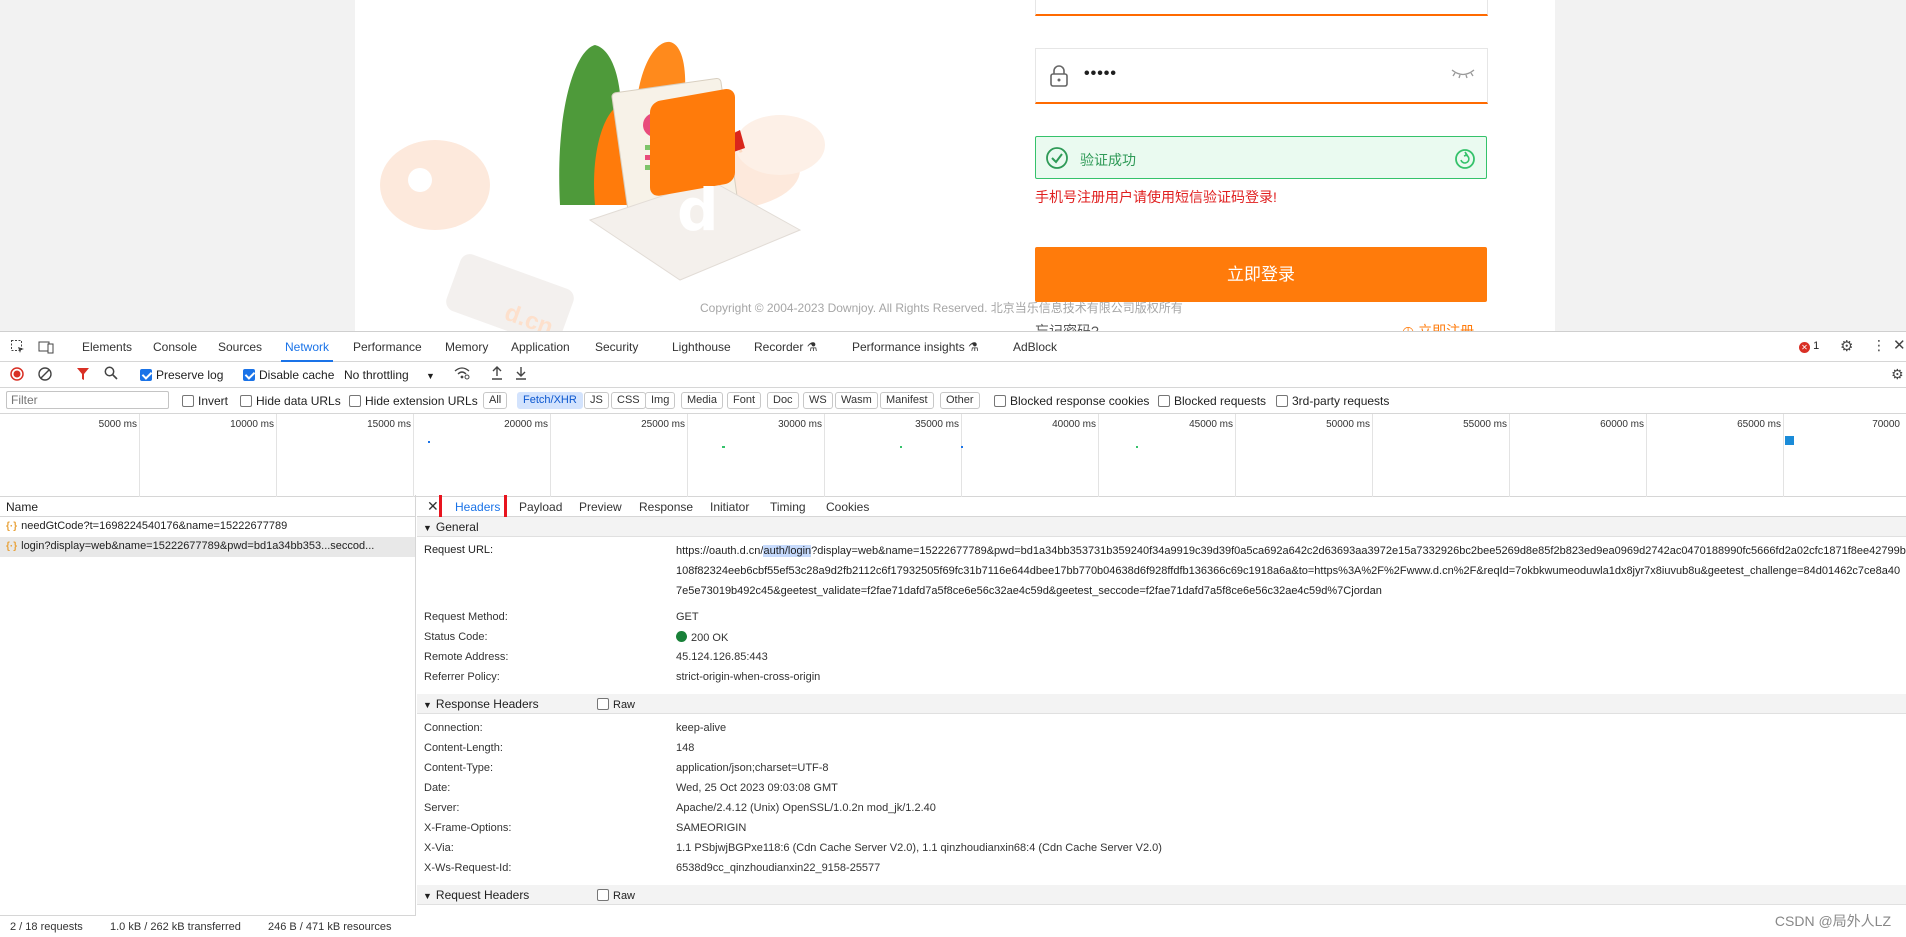 Image resolution: width=1906 pixels, height=937 pixels. Describe the element at coordinates (181, 375) in the screenshot. I see `preserve-log-checkbox: Preserve log` at that location.